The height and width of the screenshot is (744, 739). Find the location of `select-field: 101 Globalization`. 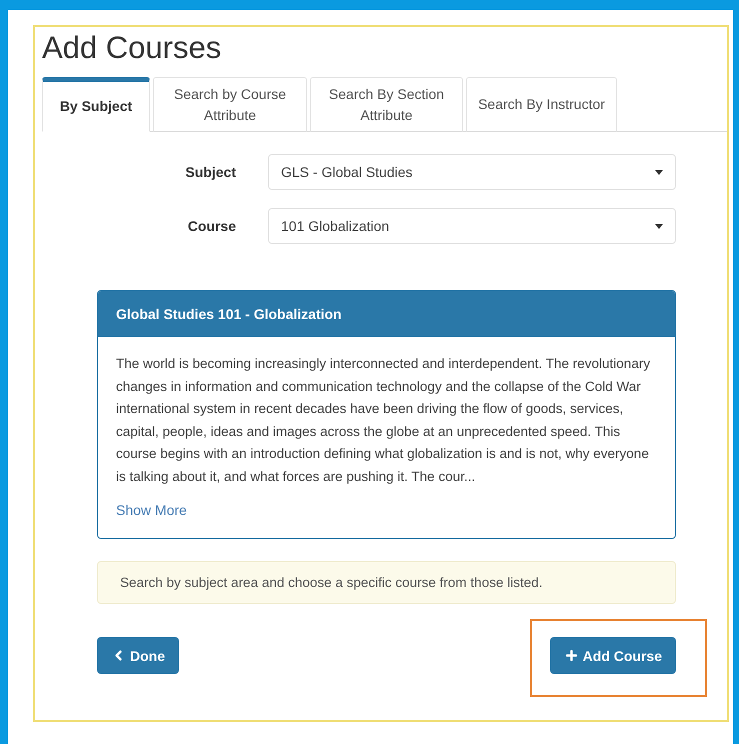

select-field: 101 Globalization is located at coordinates (472, 226).